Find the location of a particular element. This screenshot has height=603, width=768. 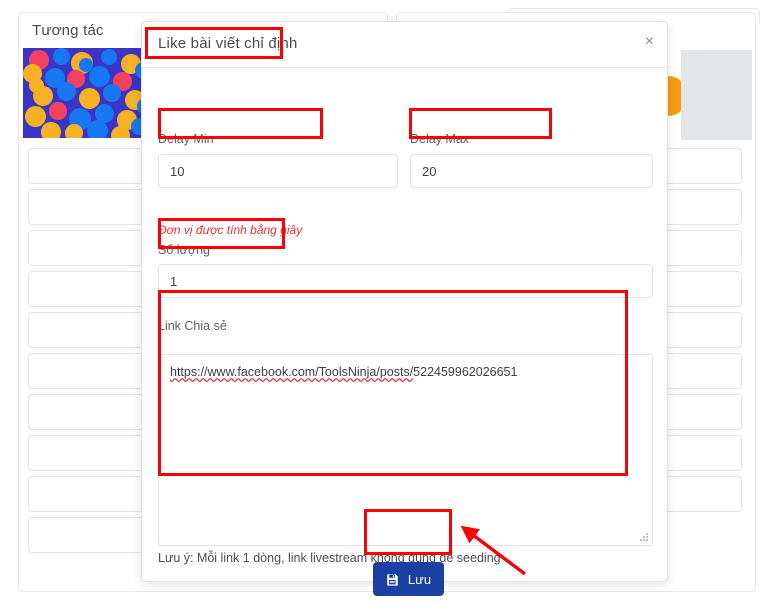

resize-handle-icon is located at coordinates (645, 538).